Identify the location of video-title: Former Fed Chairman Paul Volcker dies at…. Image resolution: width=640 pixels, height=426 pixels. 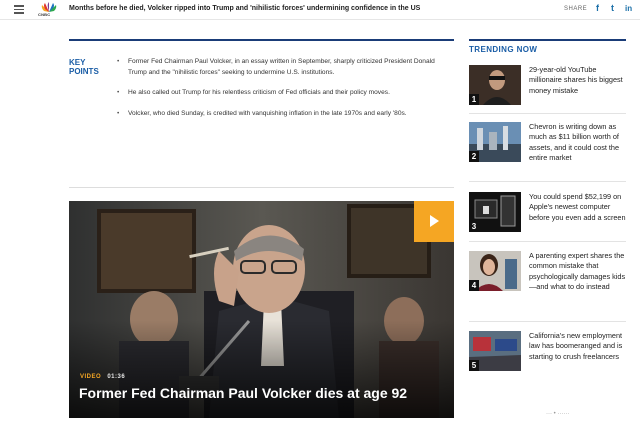
(243, 393).